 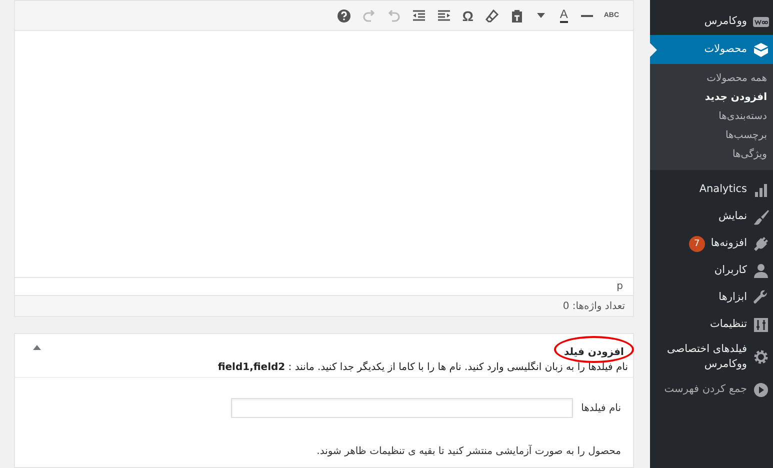 I want to click on caret-icon, so click(x=540, y=15).